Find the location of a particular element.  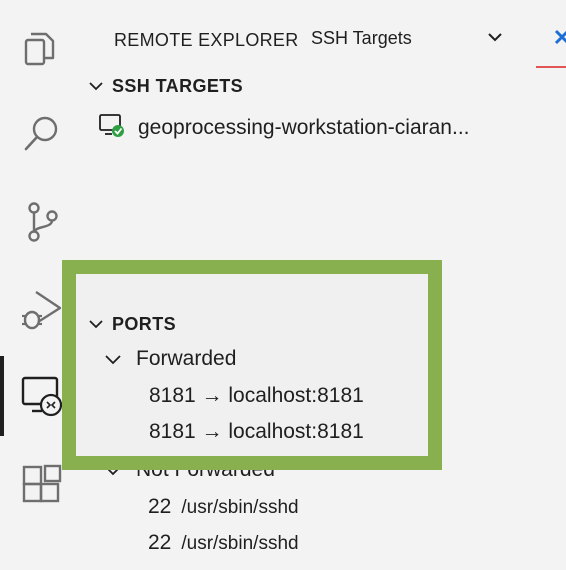

forwarded-group: Forwarded is located at coordinates (170, 359).